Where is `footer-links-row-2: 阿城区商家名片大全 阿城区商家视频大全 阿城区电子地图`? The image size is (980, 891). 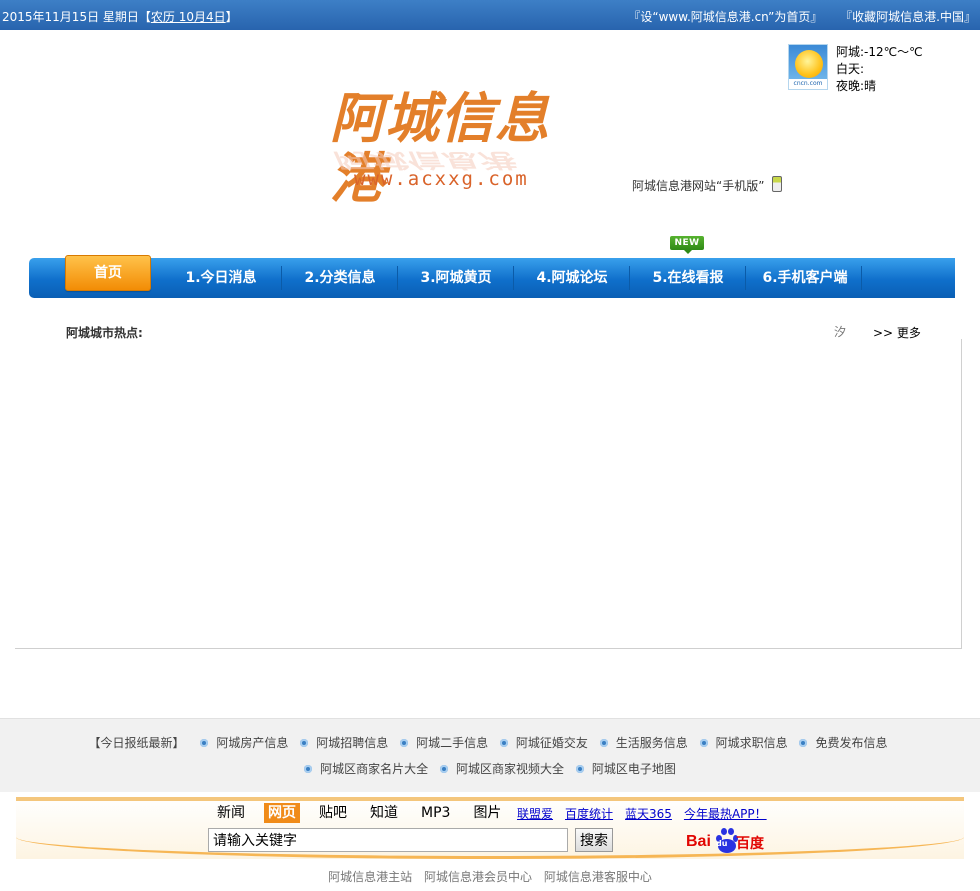 footer-links-row-2: 阿城区商家名片大全 阿城区商家视频大全 阿城区电子地图 is located at coordinates (490, 768).